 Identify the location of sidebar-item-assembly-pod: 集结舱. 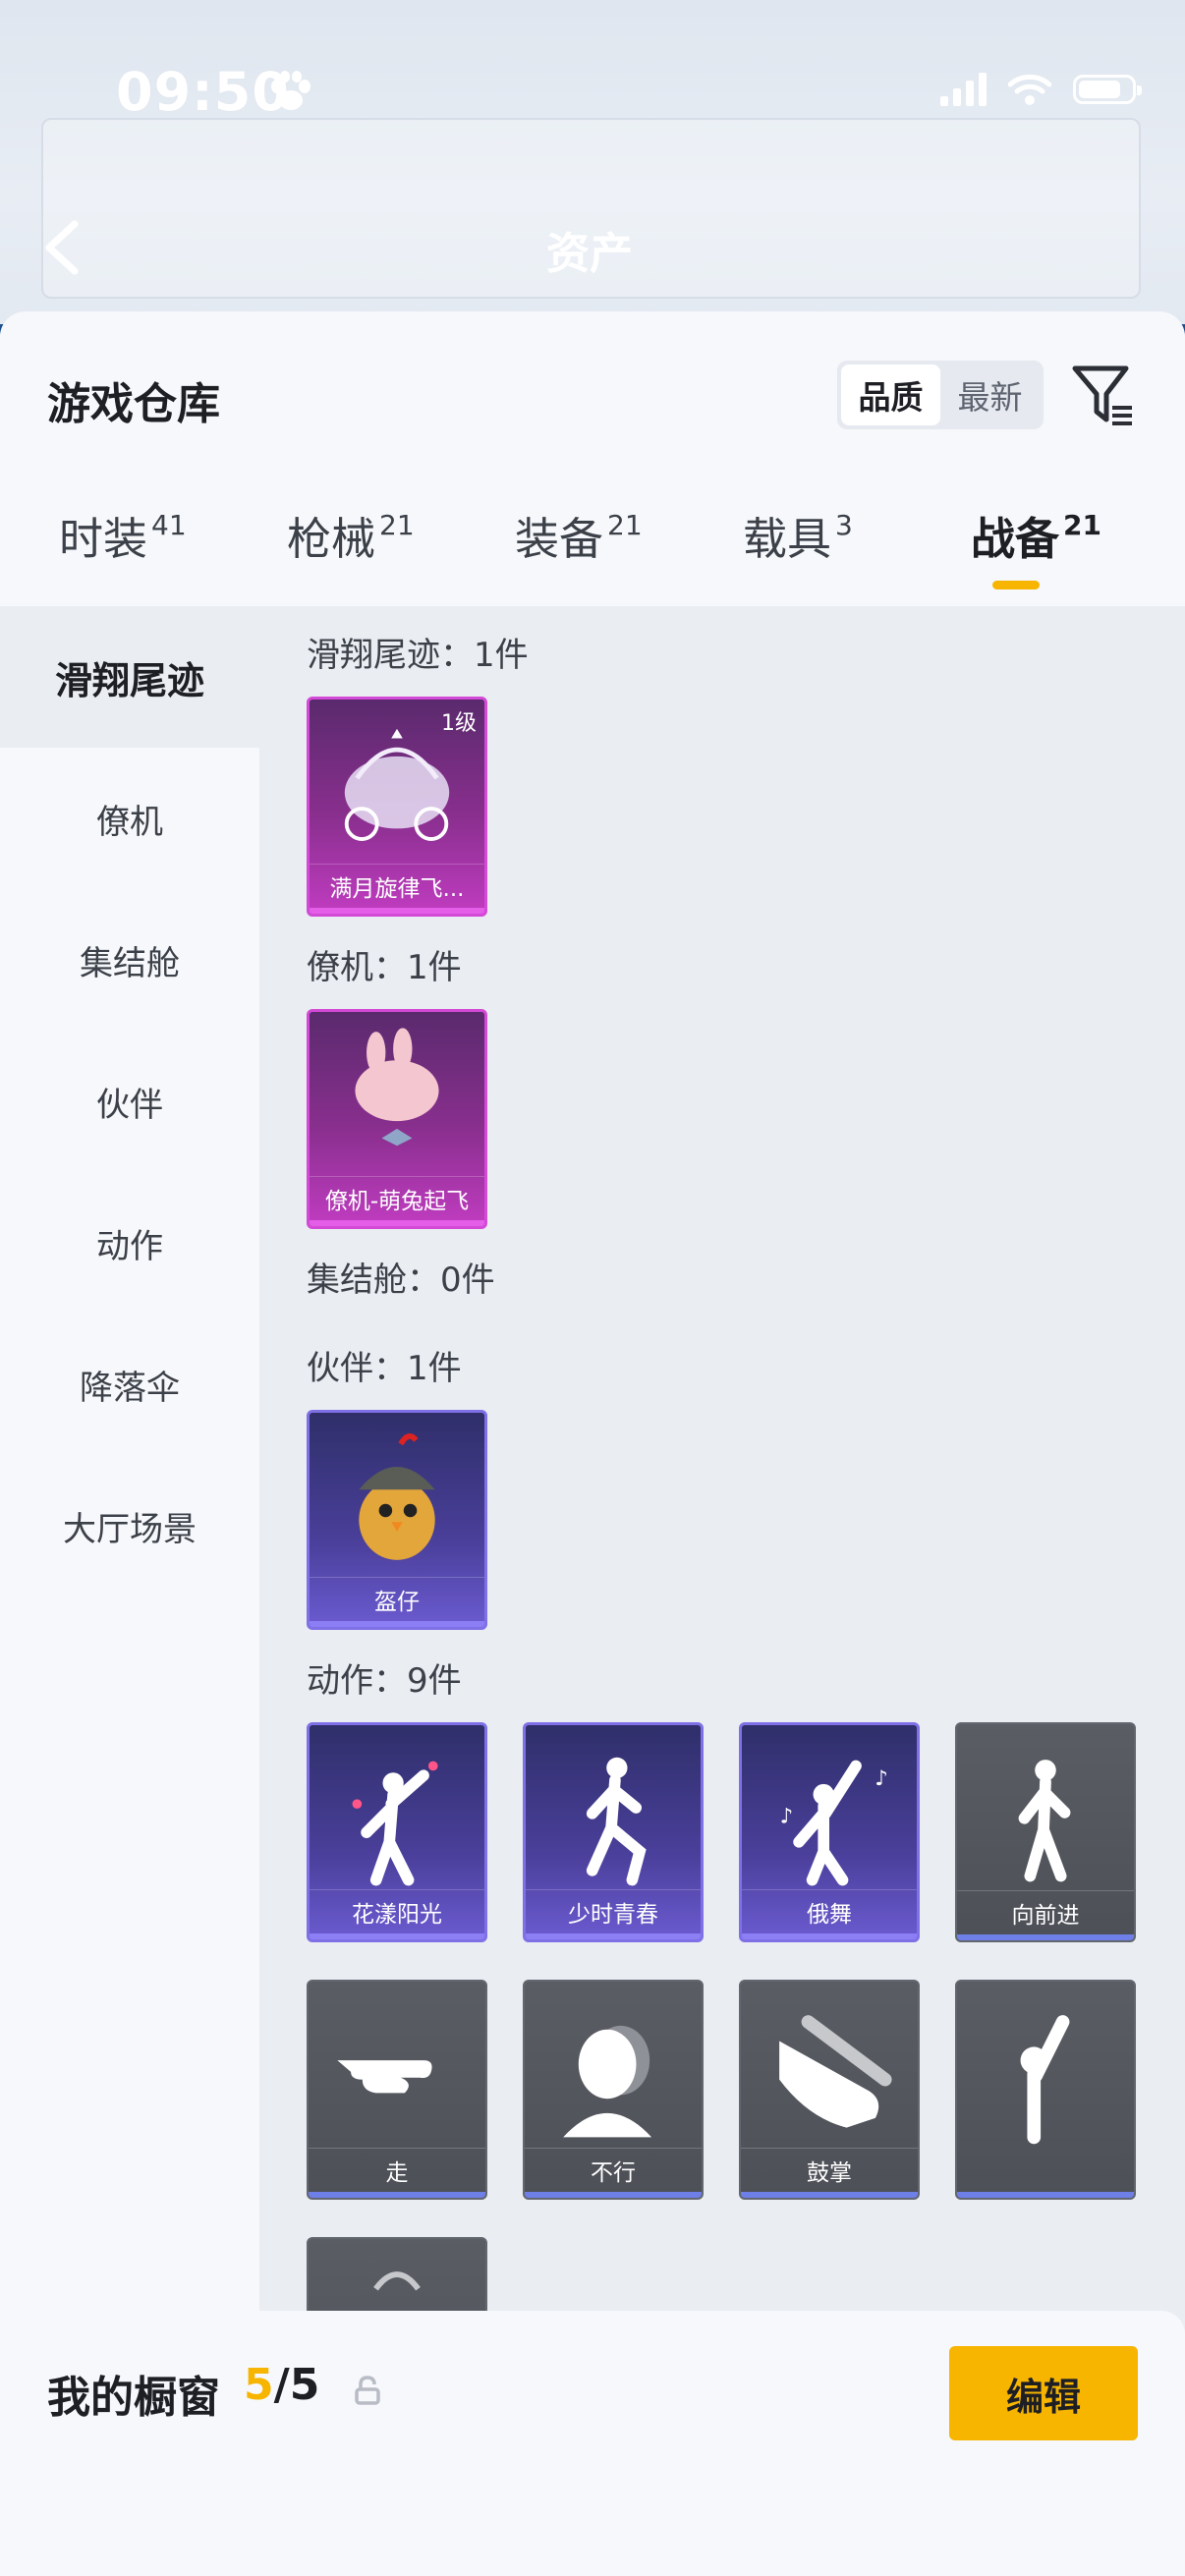
(130, 960).